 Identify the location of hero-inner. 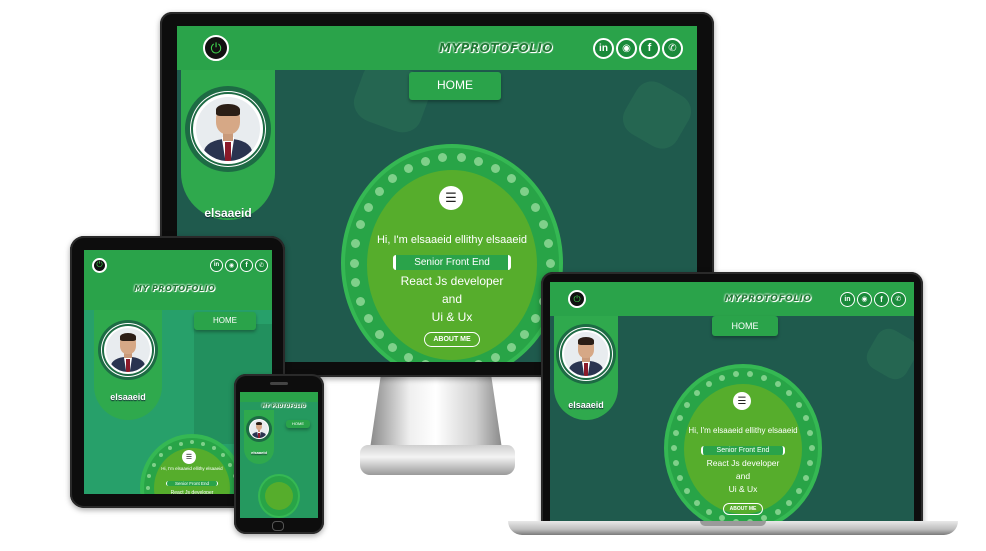
(279, 496).